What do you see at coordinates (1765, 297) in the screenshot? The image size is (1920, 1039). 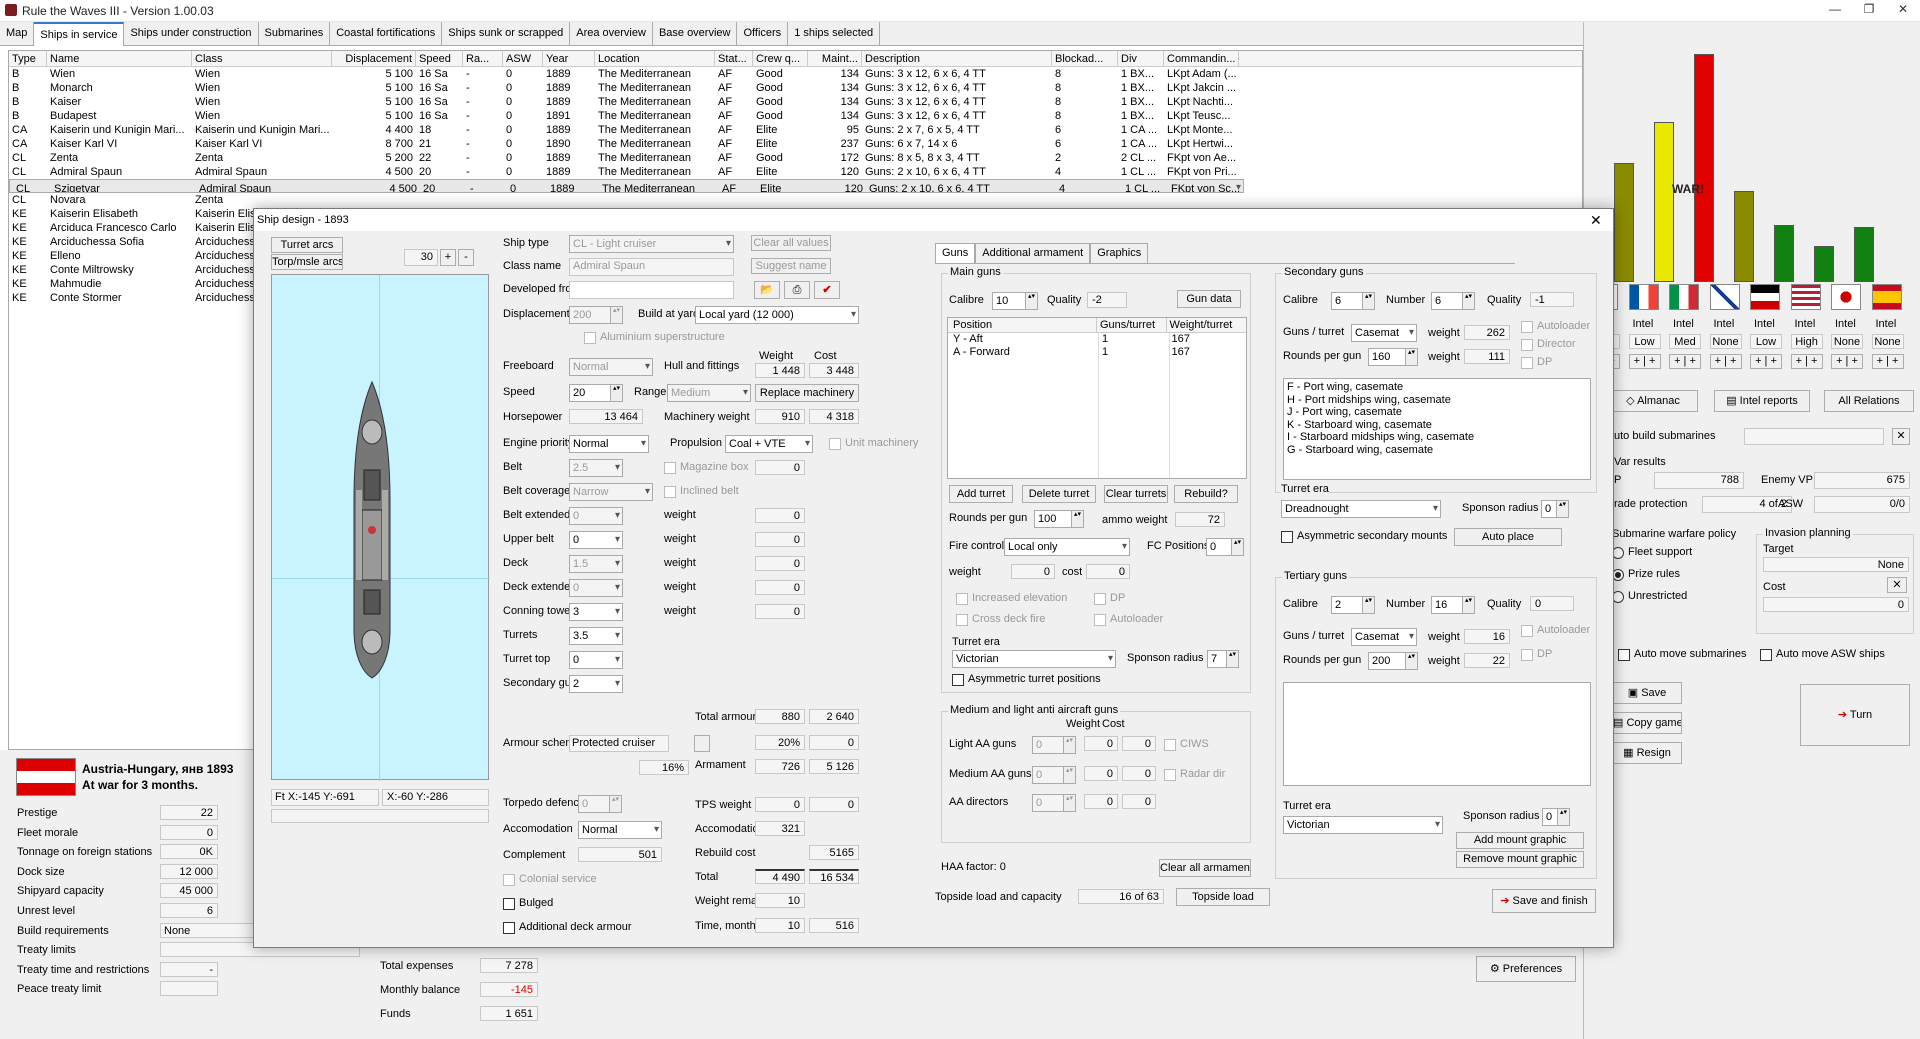 I see `germany-flag-icon` at bounding box center [1765, 297].